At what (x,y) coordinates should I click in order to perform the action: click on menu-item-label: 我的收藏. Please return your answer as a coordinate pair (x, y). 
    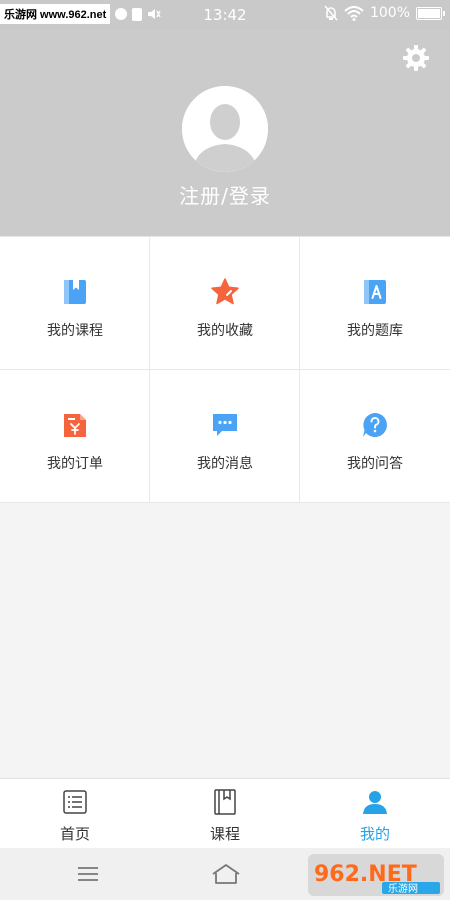
    Looking at the image, I should click on (225, 331).